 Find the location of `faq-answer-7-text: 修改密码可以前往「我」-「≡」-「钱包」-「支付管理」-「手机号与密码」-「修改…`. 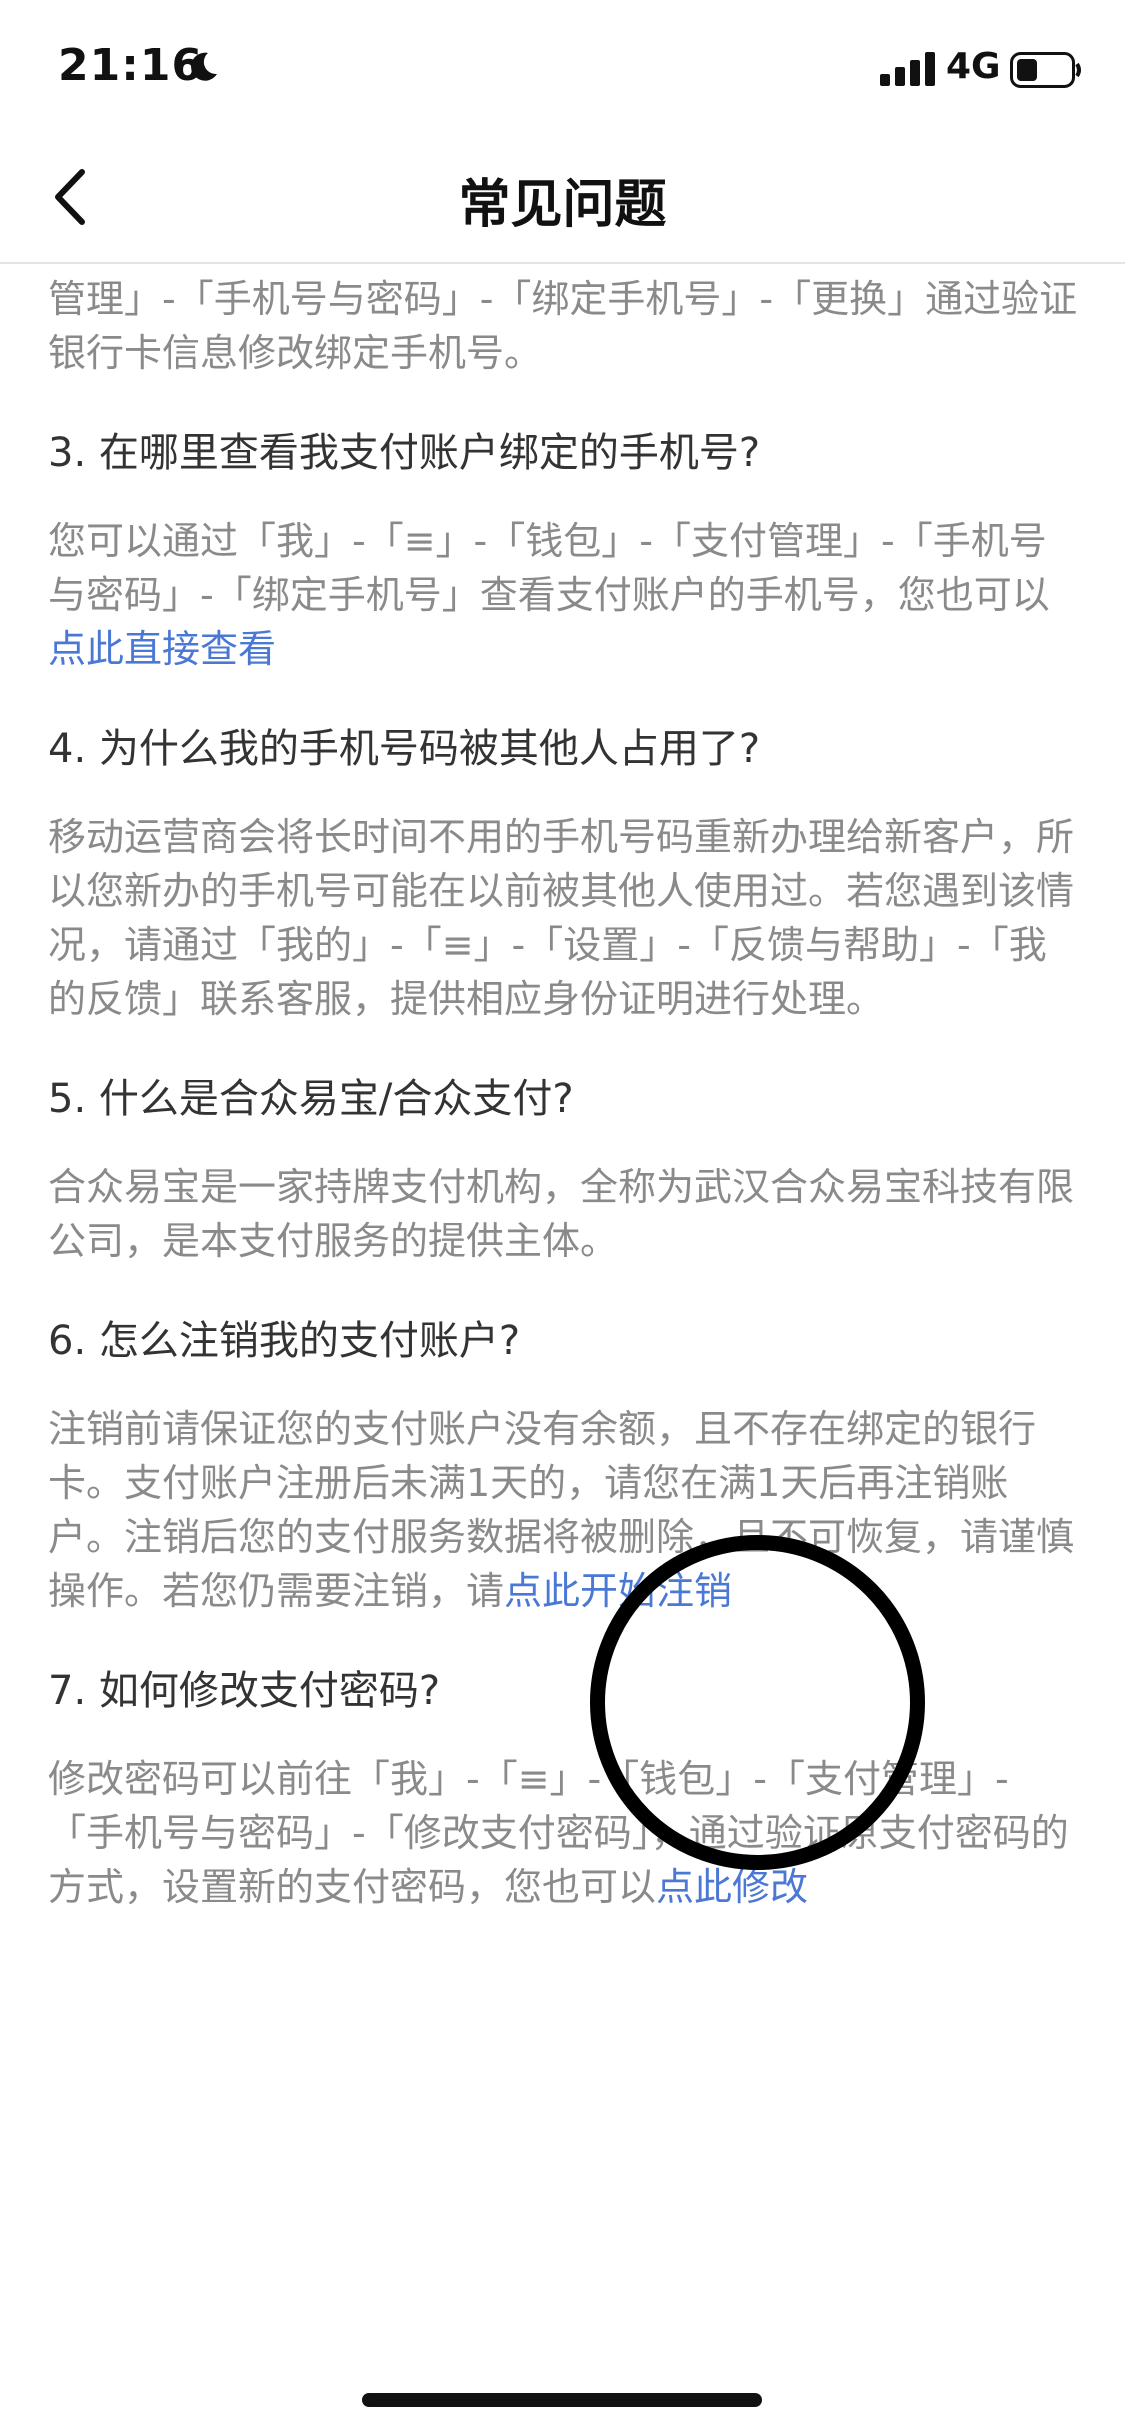

faq-answer-7-text: 修改密码可以前往「我」-「≡」-「钱包」-「支付管理」-「手机号与密码」-「修改… is located at coordinates (558, 1833).